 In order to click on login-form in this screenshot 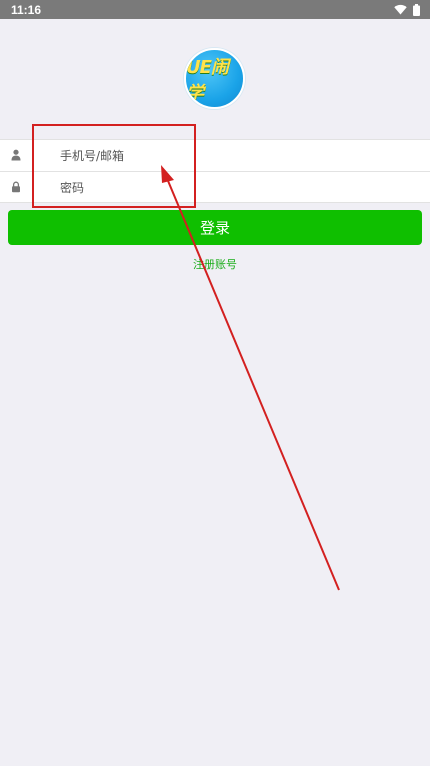, I will do `click(215, 171)`.